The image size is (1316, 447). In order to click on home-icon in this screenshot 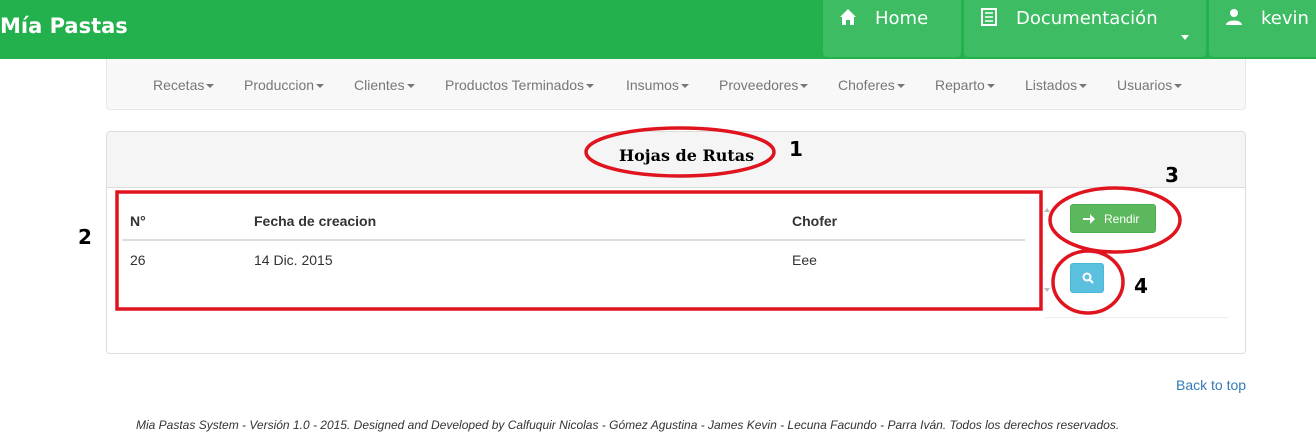, I will do `click(848, 17)`.